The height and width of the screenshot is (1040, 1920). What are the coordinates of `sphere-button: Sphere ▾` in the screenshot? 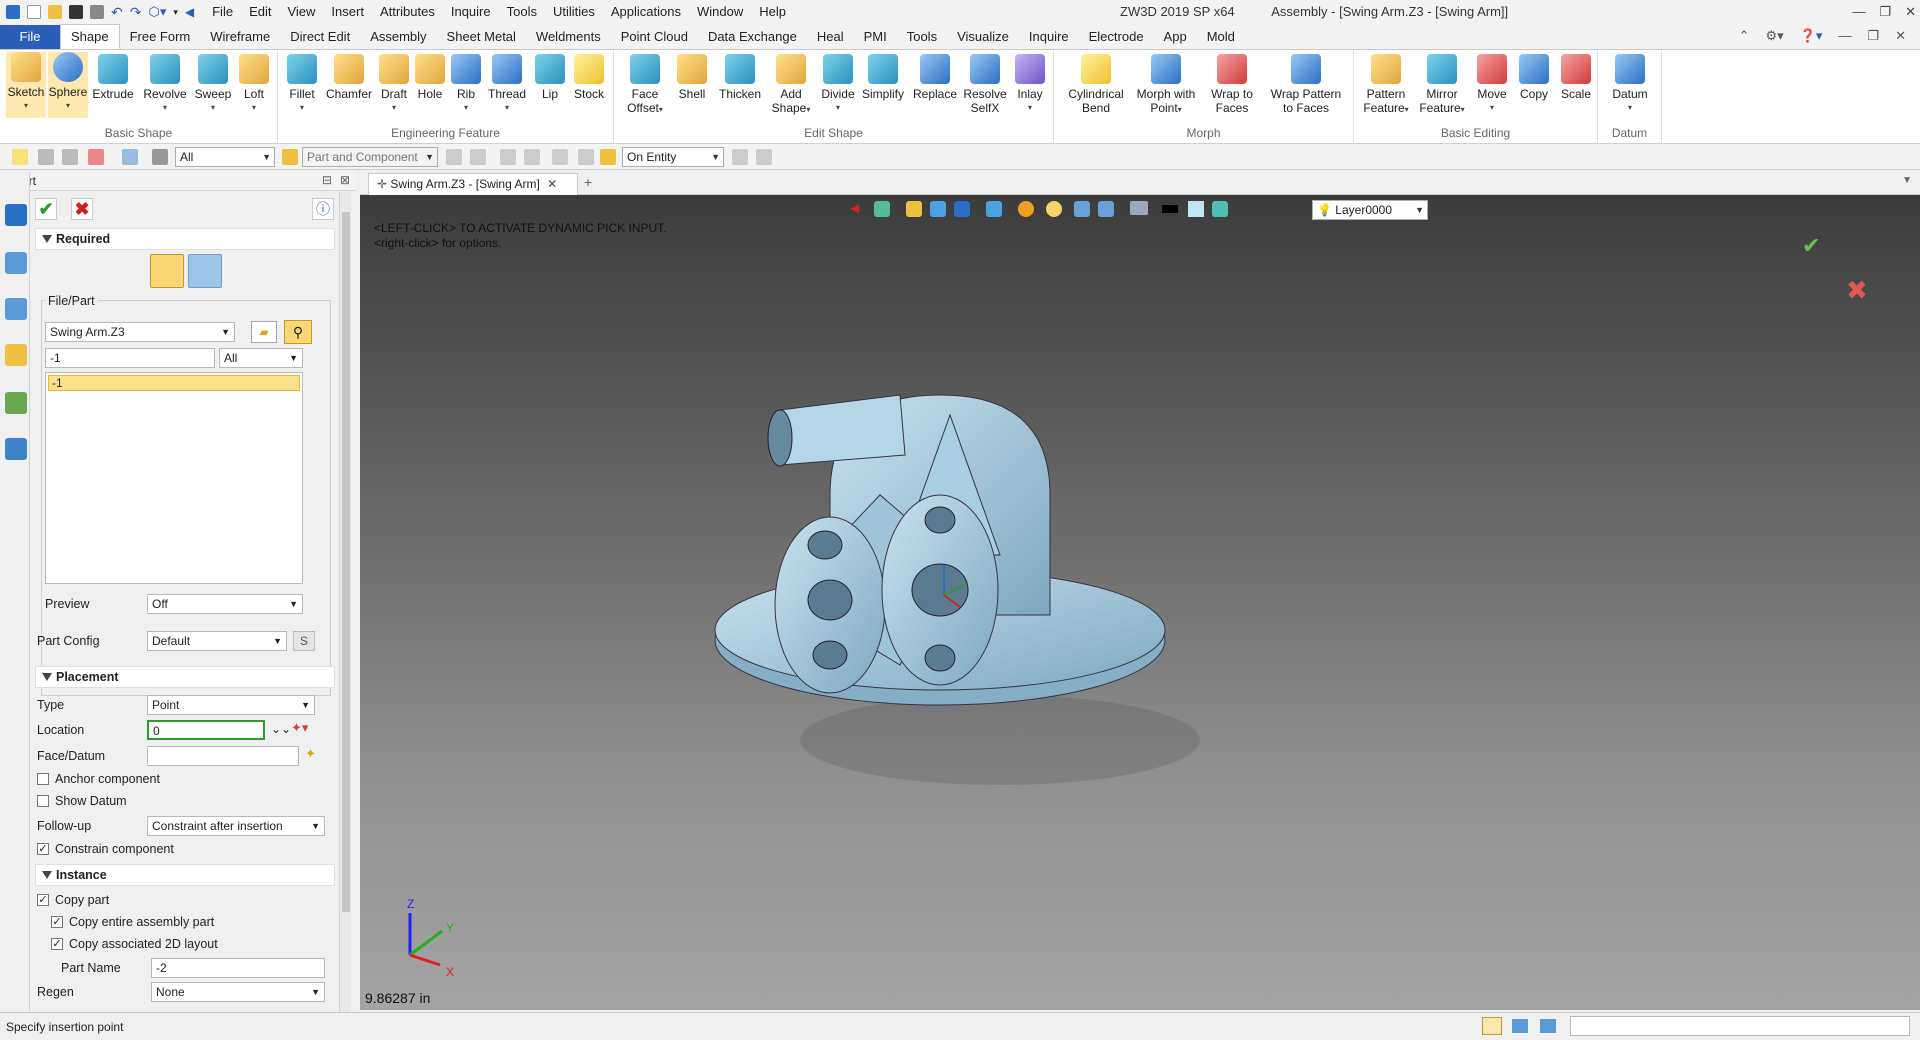 It's located at (68, 85).